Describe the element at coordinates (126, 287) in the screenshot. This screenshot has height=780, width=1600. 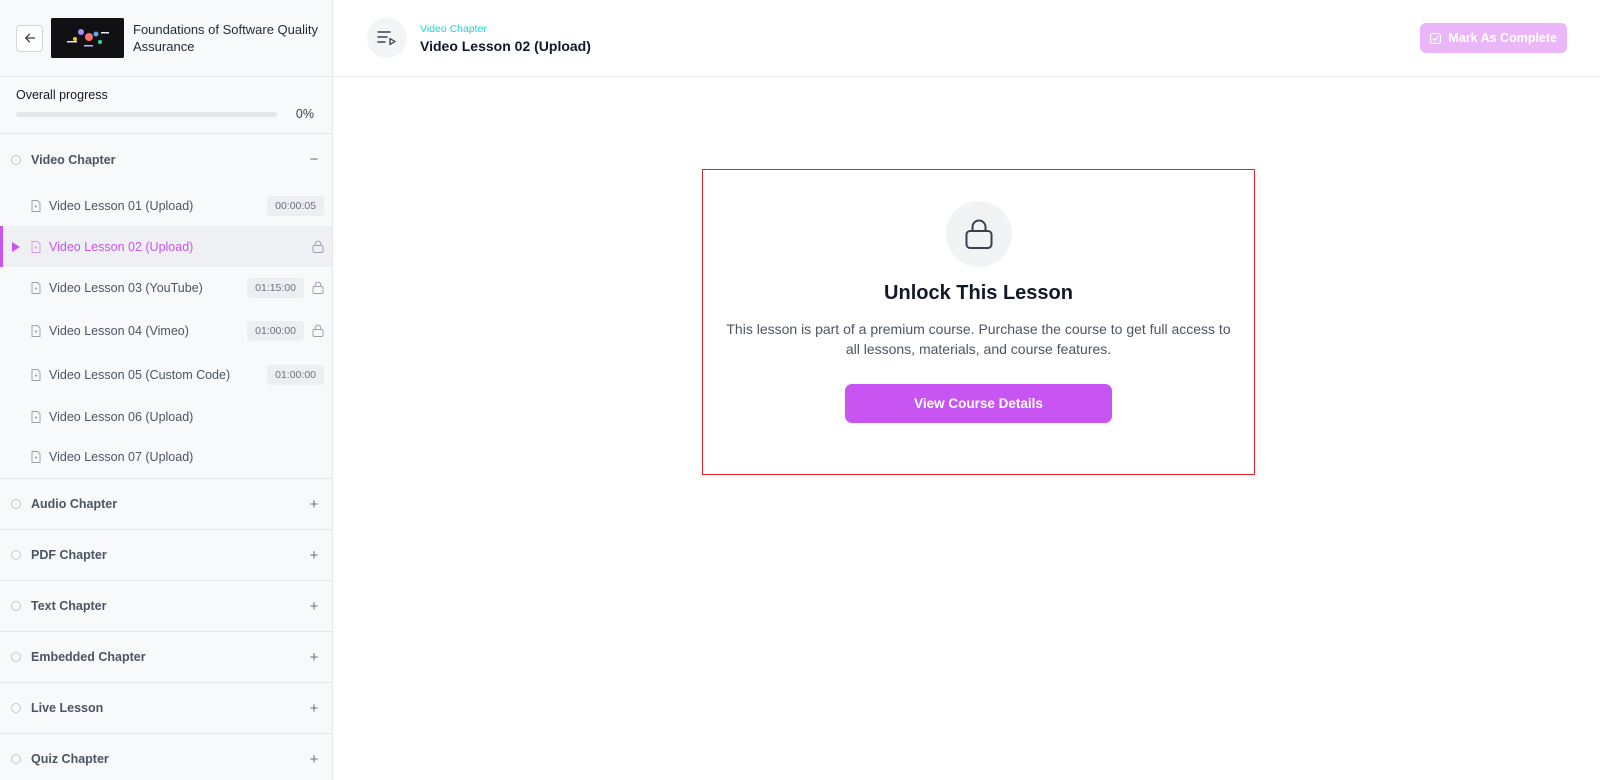
I see `lesson-title: Video Lesson 03 (YouTube)` at that location.